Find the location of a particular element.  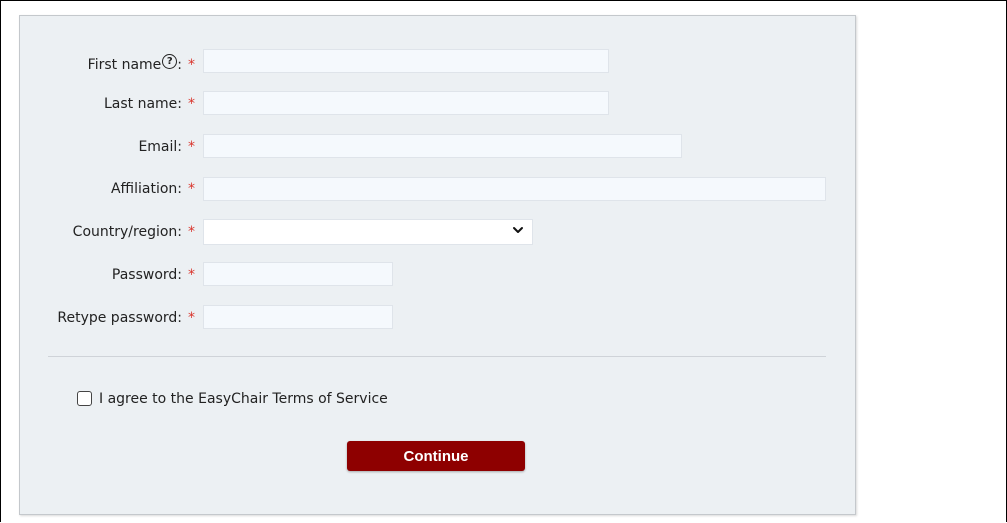

retype-password-label-text: Retype password: is located at coordinates (119, 318).